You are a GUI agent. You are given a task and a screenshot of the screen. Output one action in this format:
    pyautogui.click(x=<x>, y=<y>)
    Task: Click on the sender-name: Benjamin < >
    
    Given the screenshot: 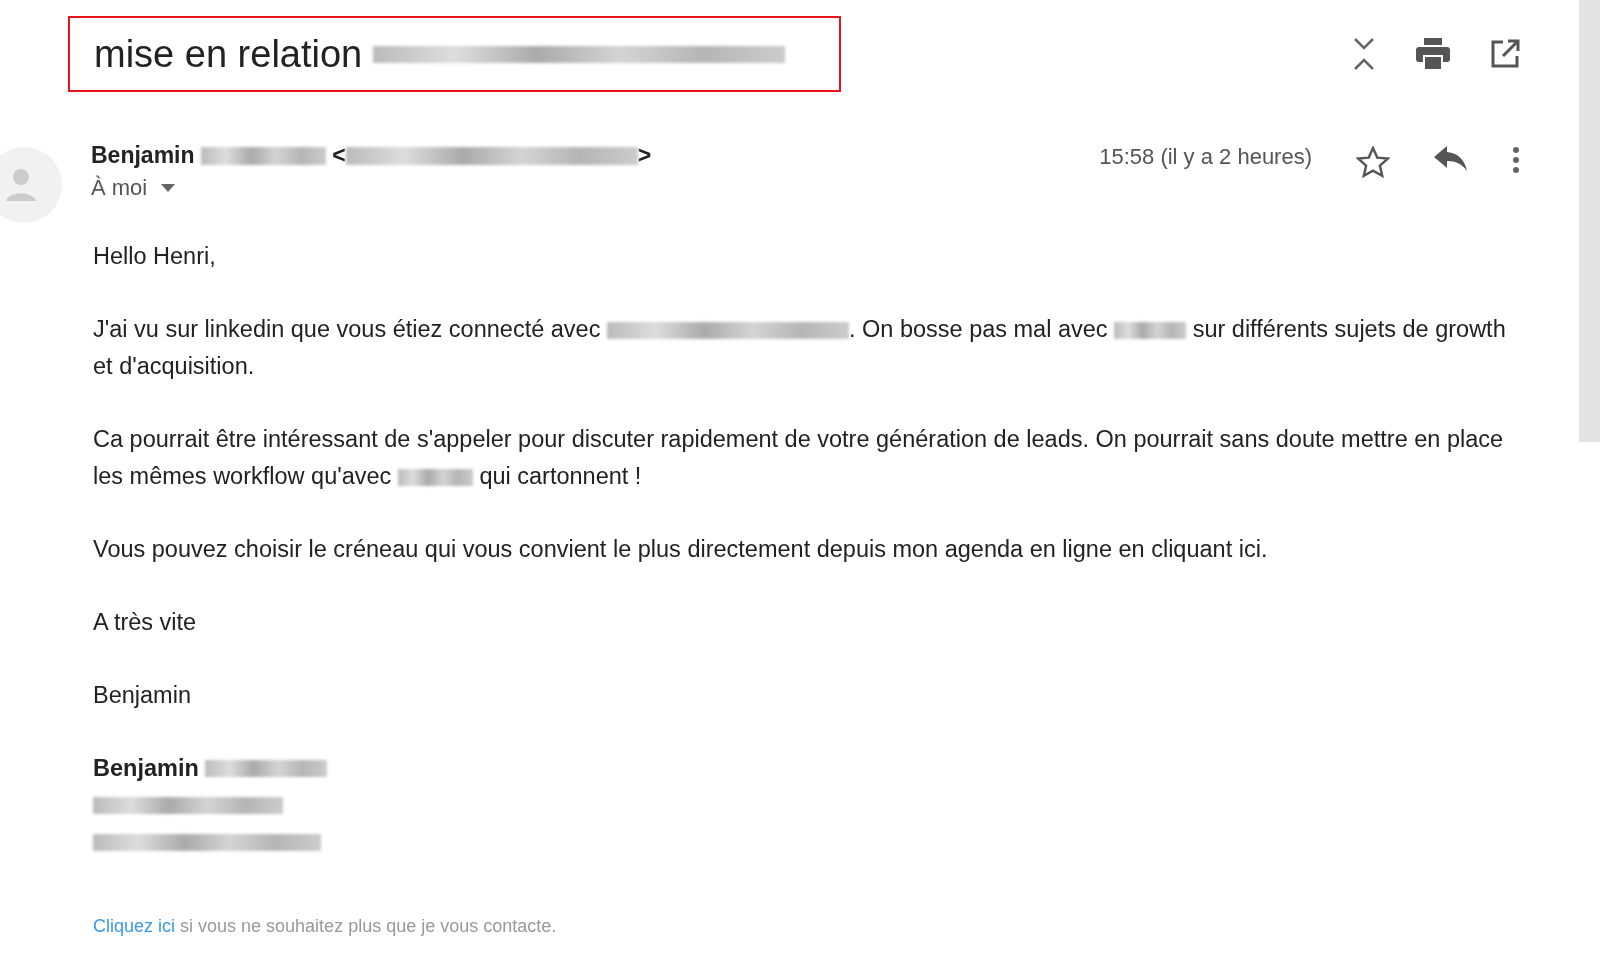 What is the action you would take?
    pyautogui.click(x=371, y=155)
    